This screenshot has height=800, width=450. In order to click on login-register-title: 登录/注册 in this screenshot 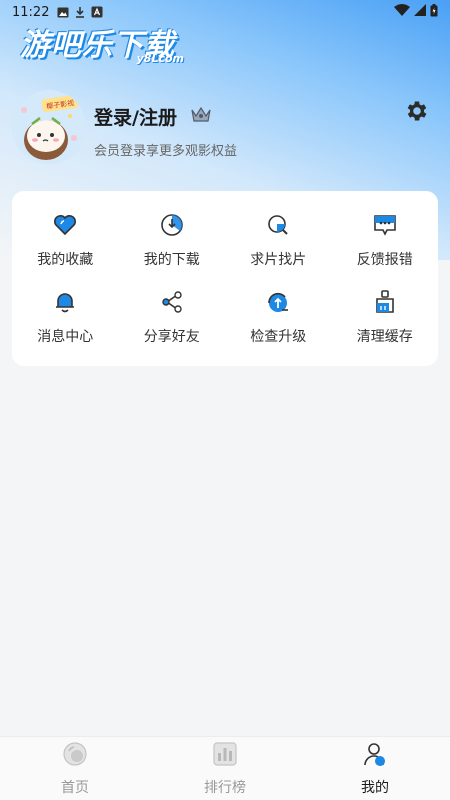, I will do `click(135, 116)`.